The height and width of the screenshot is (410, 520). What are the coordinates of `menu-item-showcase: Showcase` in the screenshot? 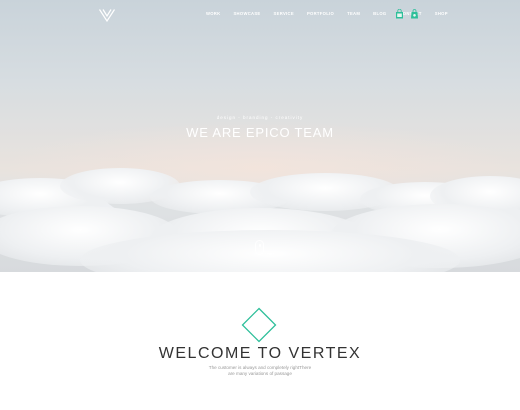 It's located at (246, 13).